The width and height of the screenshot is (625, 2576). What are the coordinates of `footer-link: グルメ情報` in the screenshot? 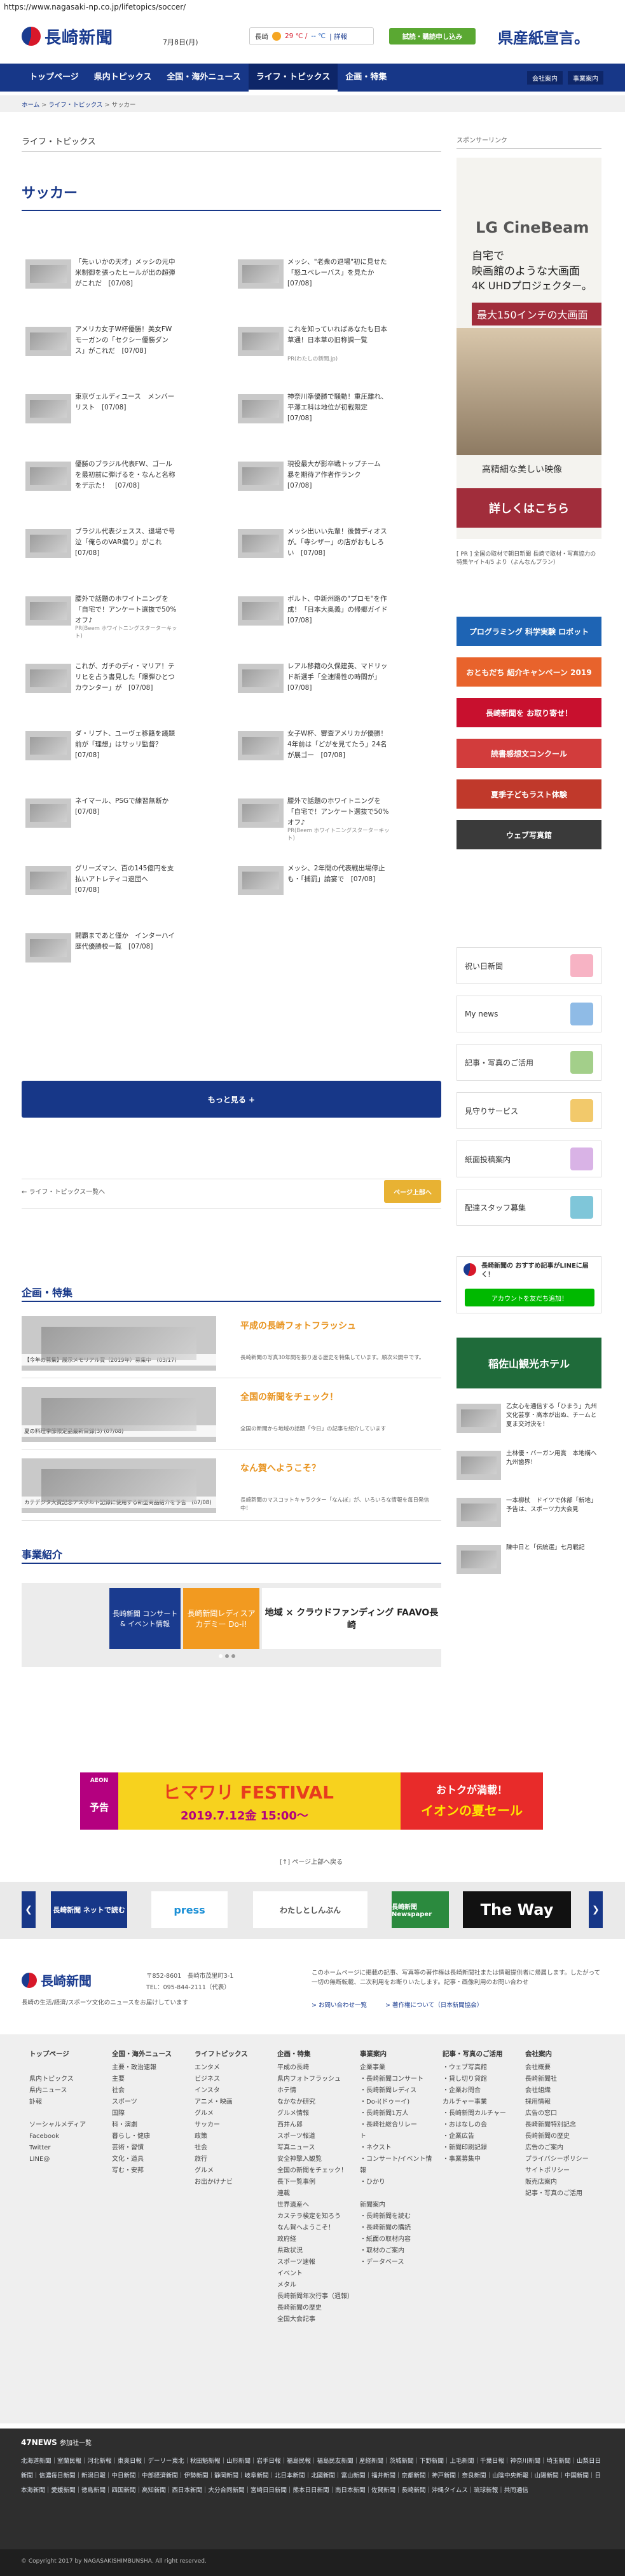 It's located at (315, 2114).